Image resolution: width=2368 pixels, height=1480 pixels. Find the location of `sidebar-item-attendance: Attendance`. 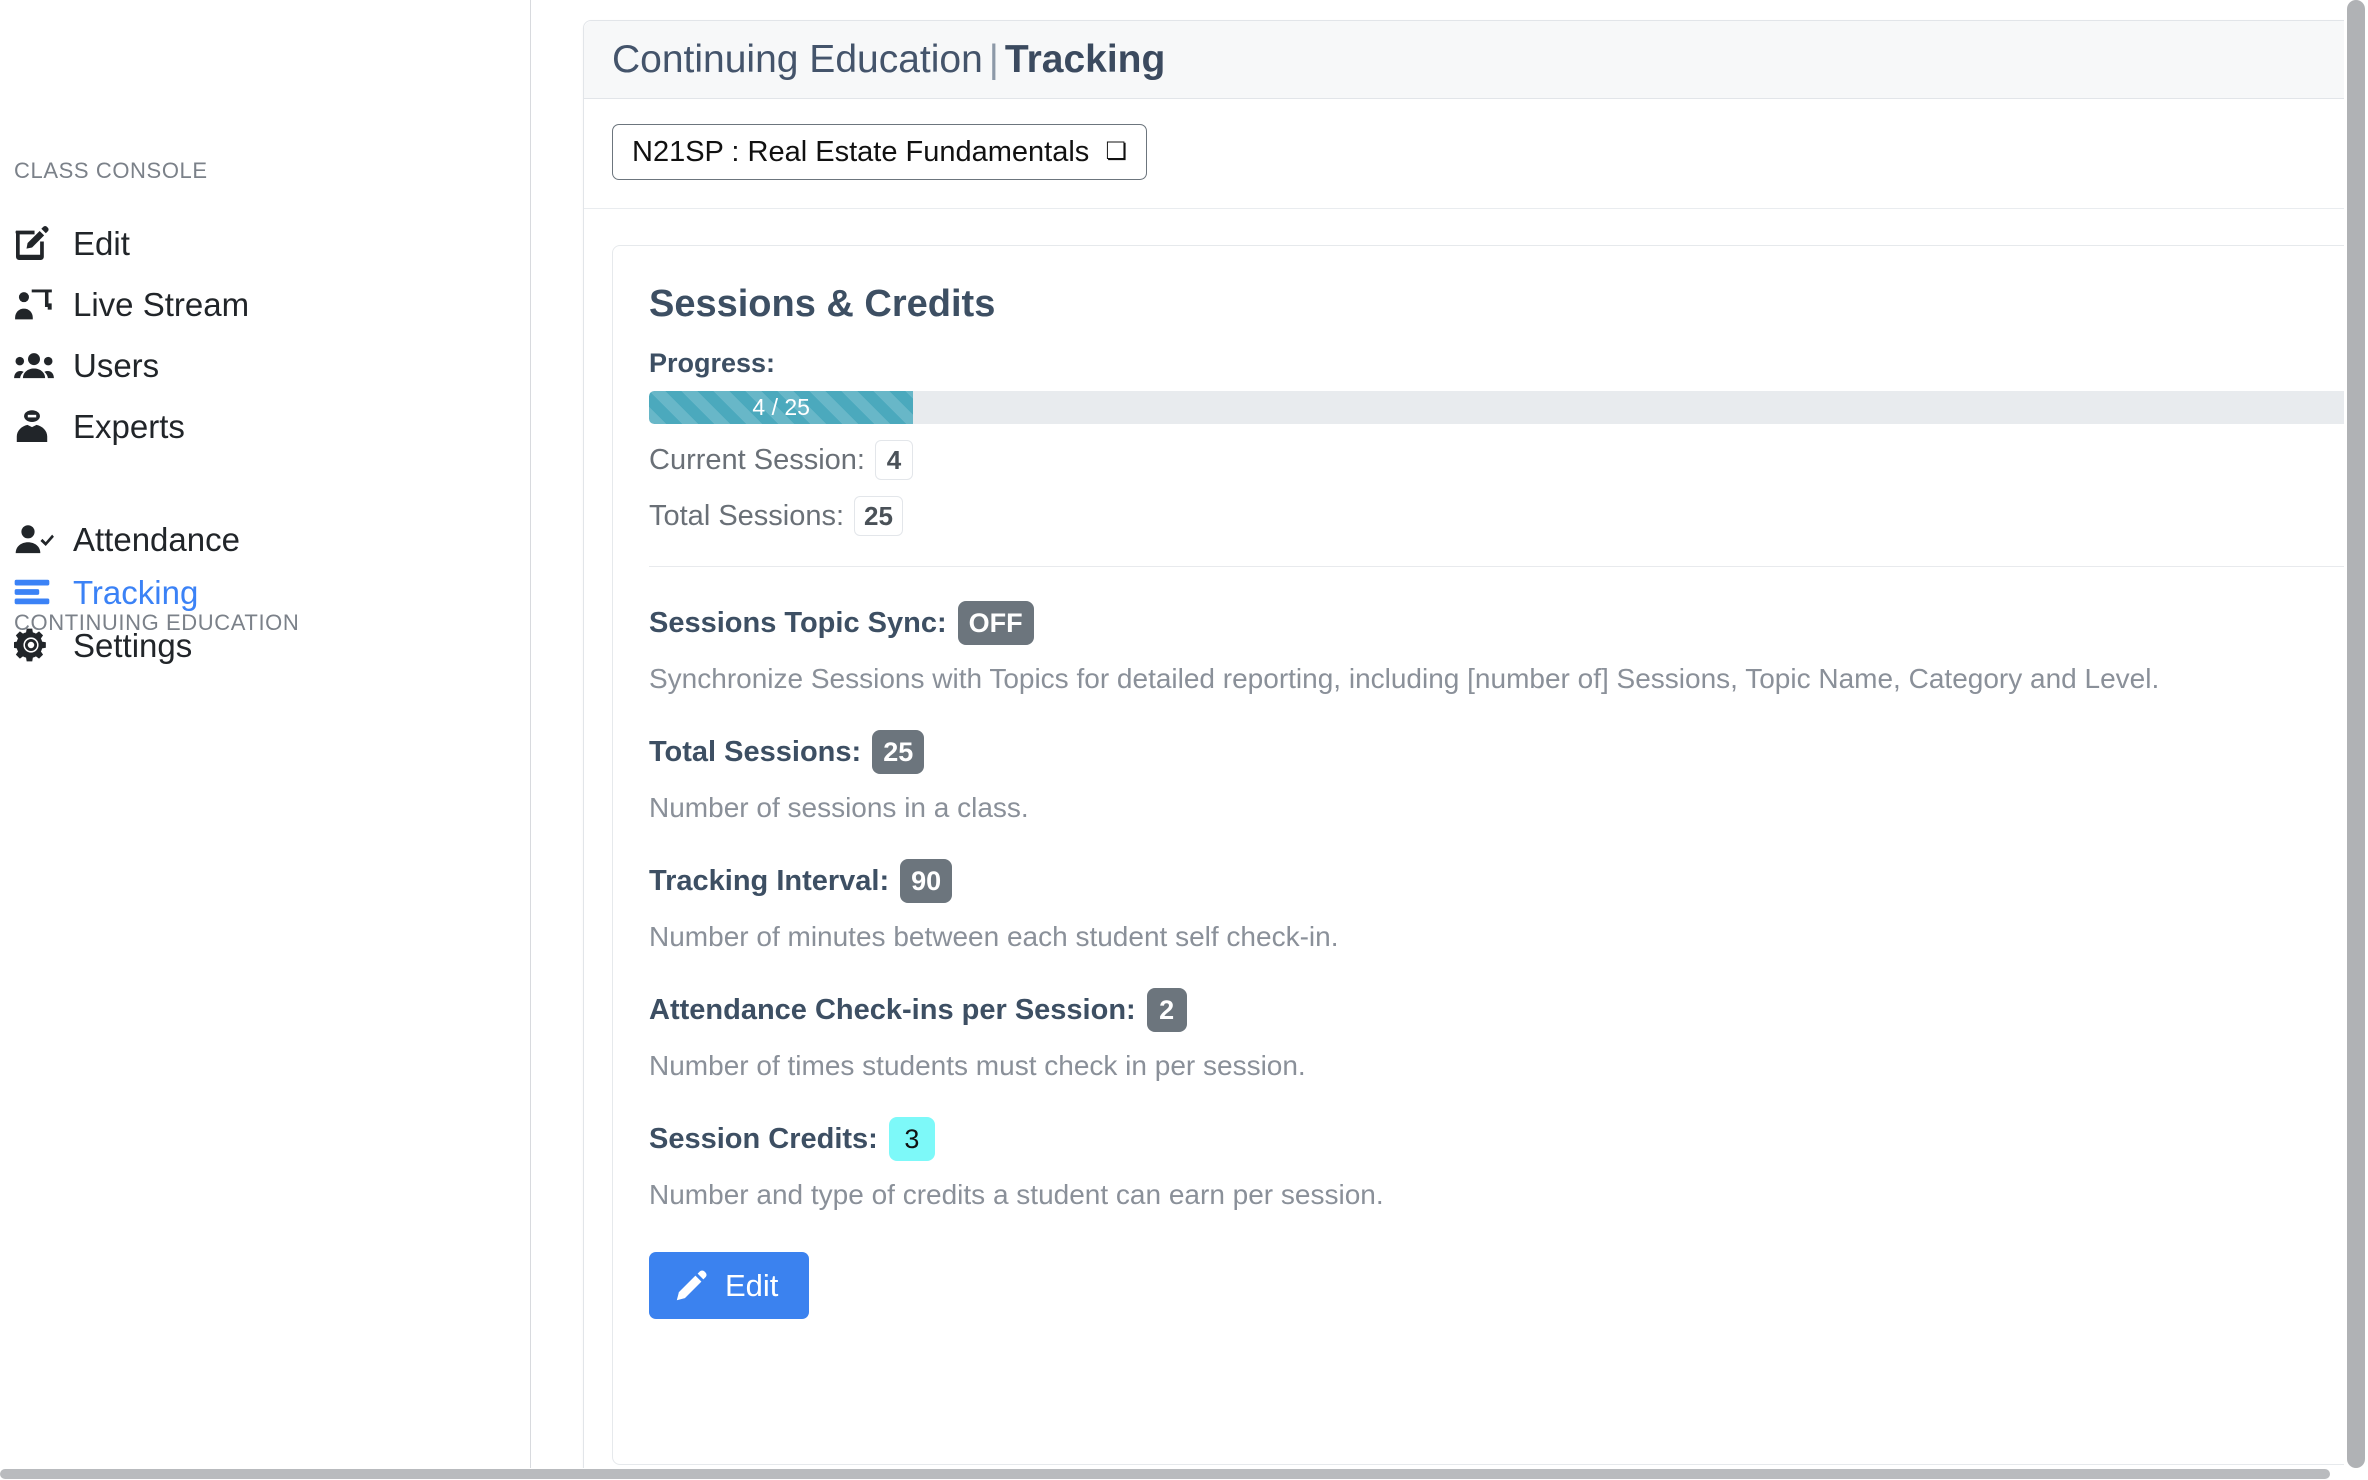

sidebar-item-attendance: Attendance is located at coordinates (127, 539).